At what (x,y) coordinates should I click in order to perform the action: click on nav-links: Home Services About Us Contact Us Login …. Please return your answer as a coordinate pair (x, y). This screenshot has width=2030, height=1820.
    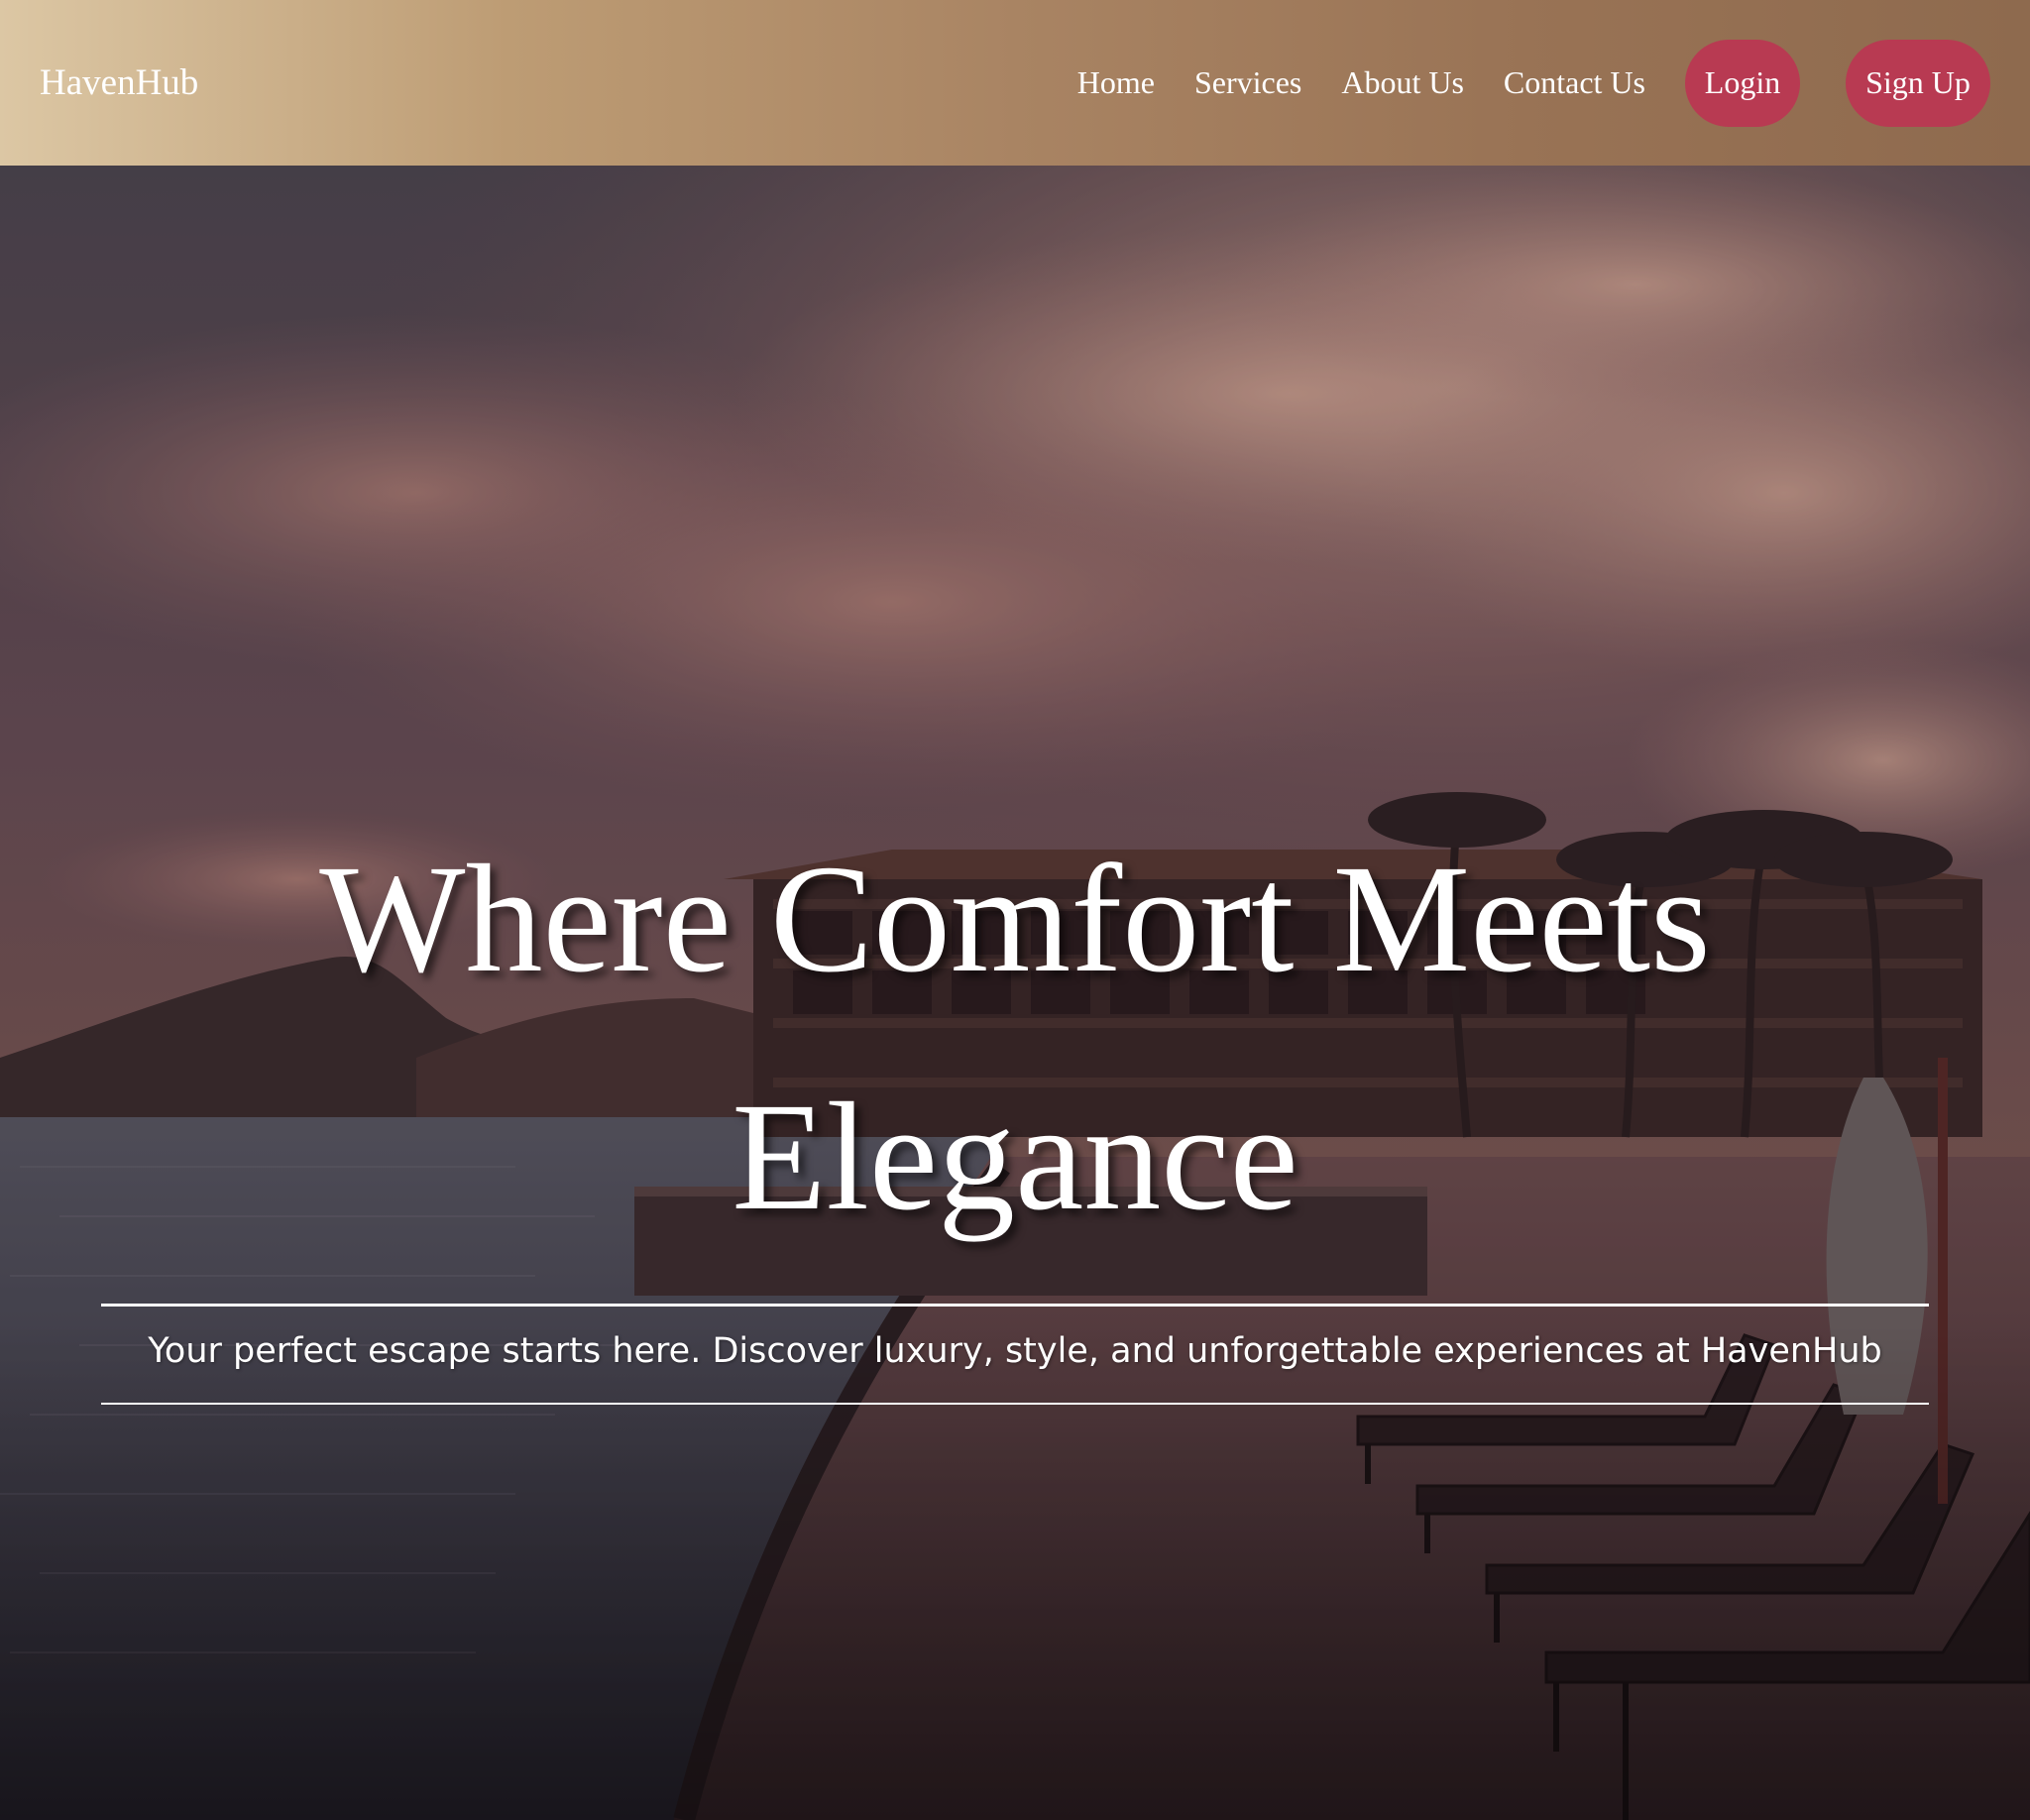
    Looking at the image, I should click on (1533, 83).